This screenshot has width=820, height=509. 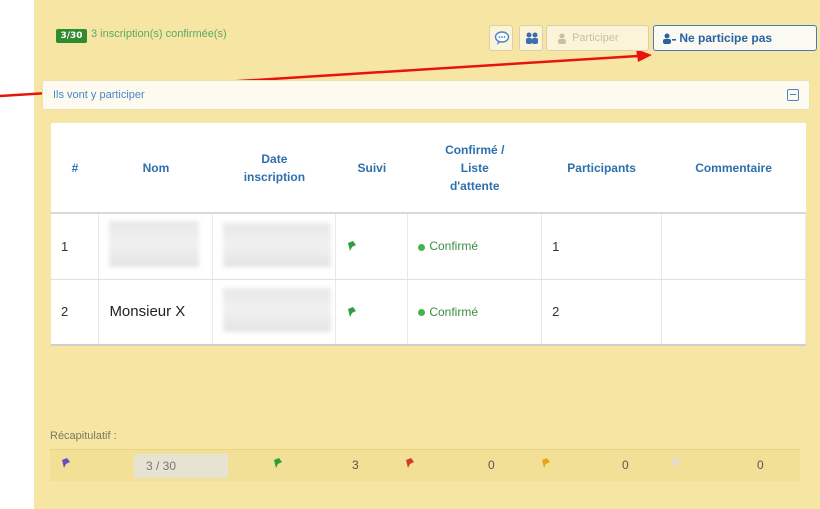 What do you see at coordinates (726, 38) in the screenshot?
I see `not-participate-label: Ne participe pas` at bounding box center [726, 38].